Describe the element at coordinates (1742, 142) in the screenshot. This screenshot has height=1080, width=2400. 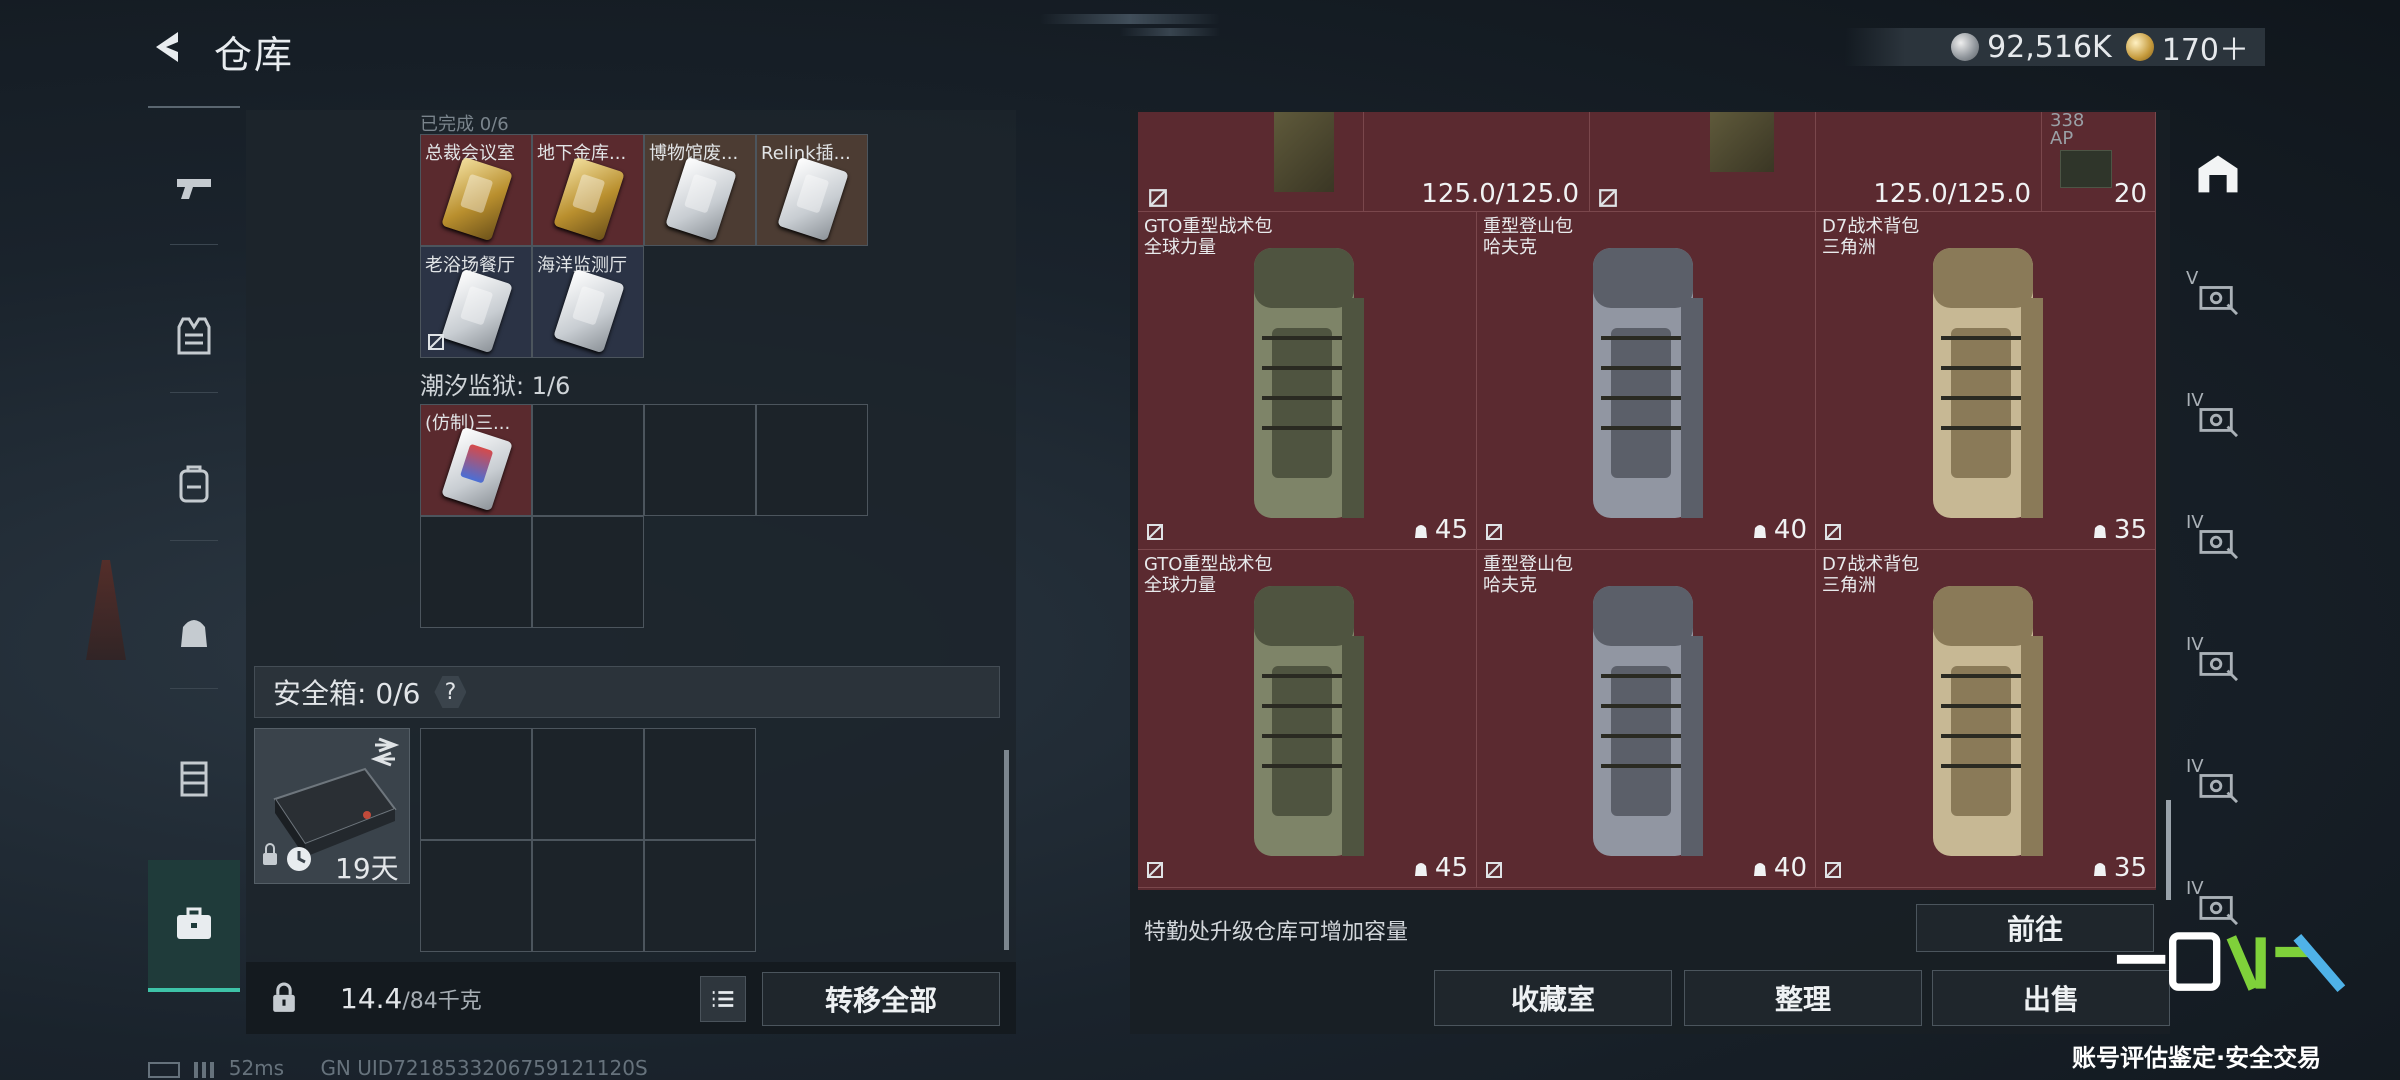
I see `item-image` at that location.